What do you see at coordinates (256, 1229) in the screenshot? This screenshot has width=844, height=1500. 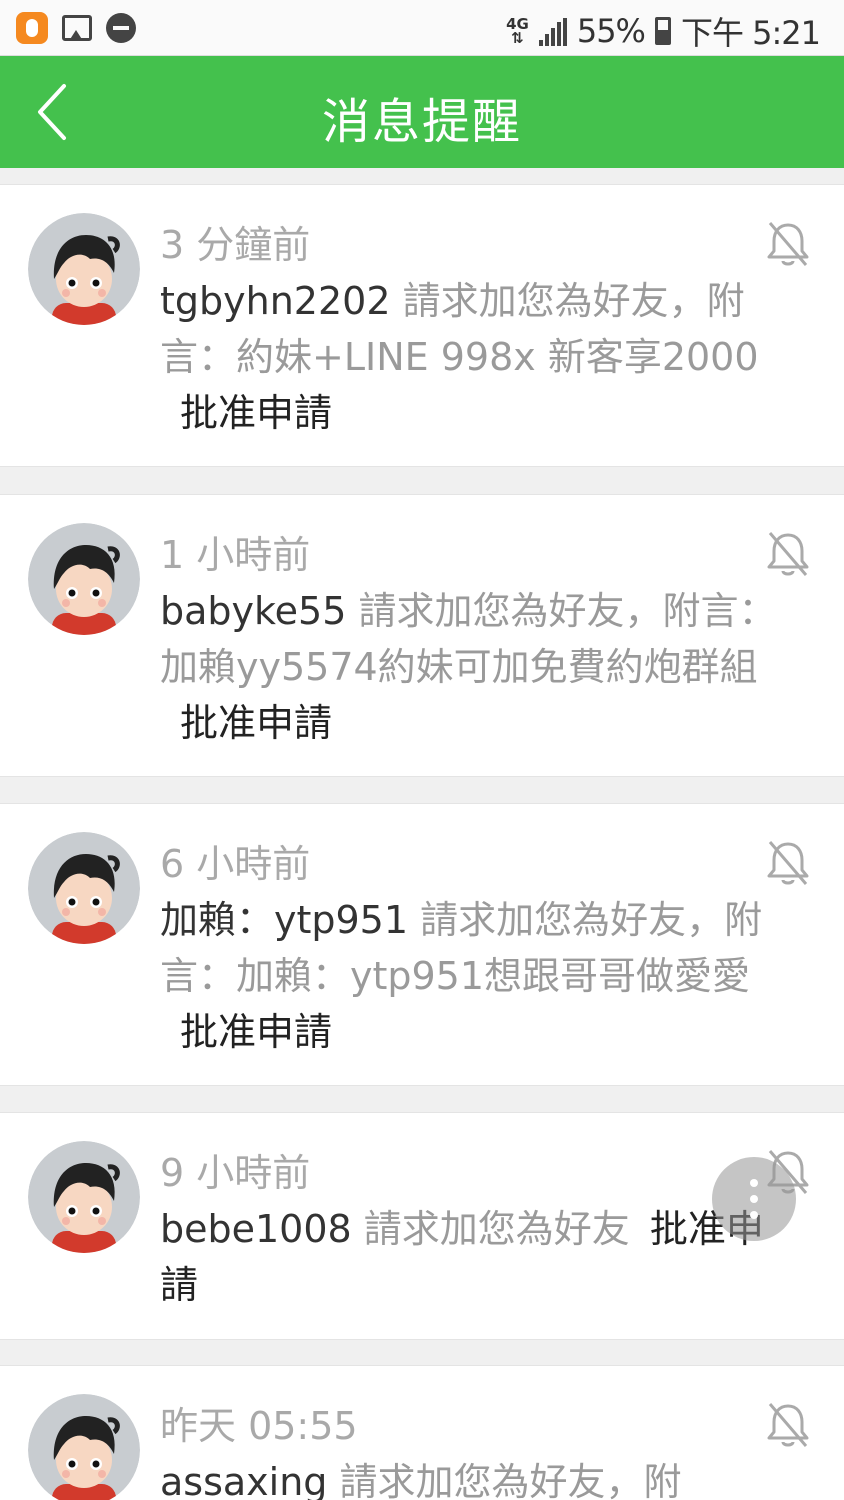 I see `sender-name: bebe1008` at bounding box center [256, 1229].